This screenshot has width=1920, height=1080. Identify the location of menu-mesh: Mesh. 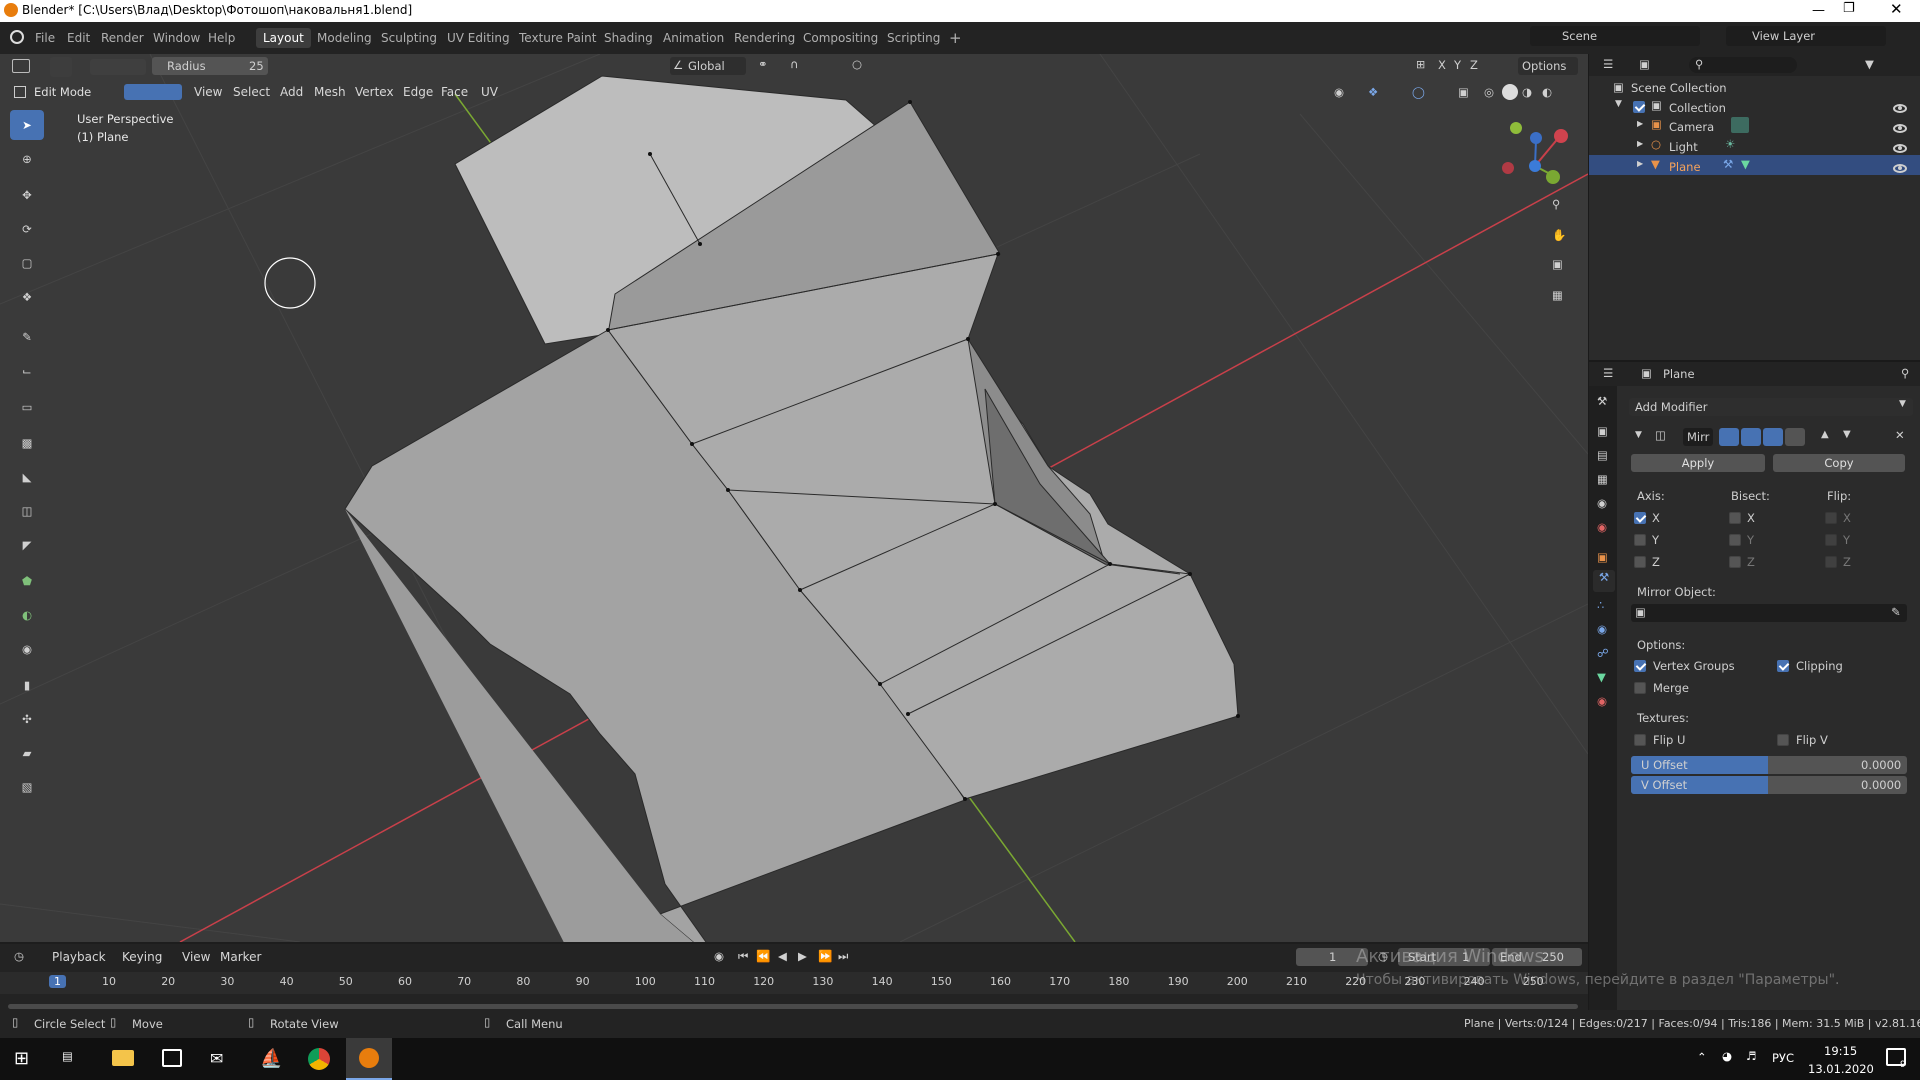
(330, 92).